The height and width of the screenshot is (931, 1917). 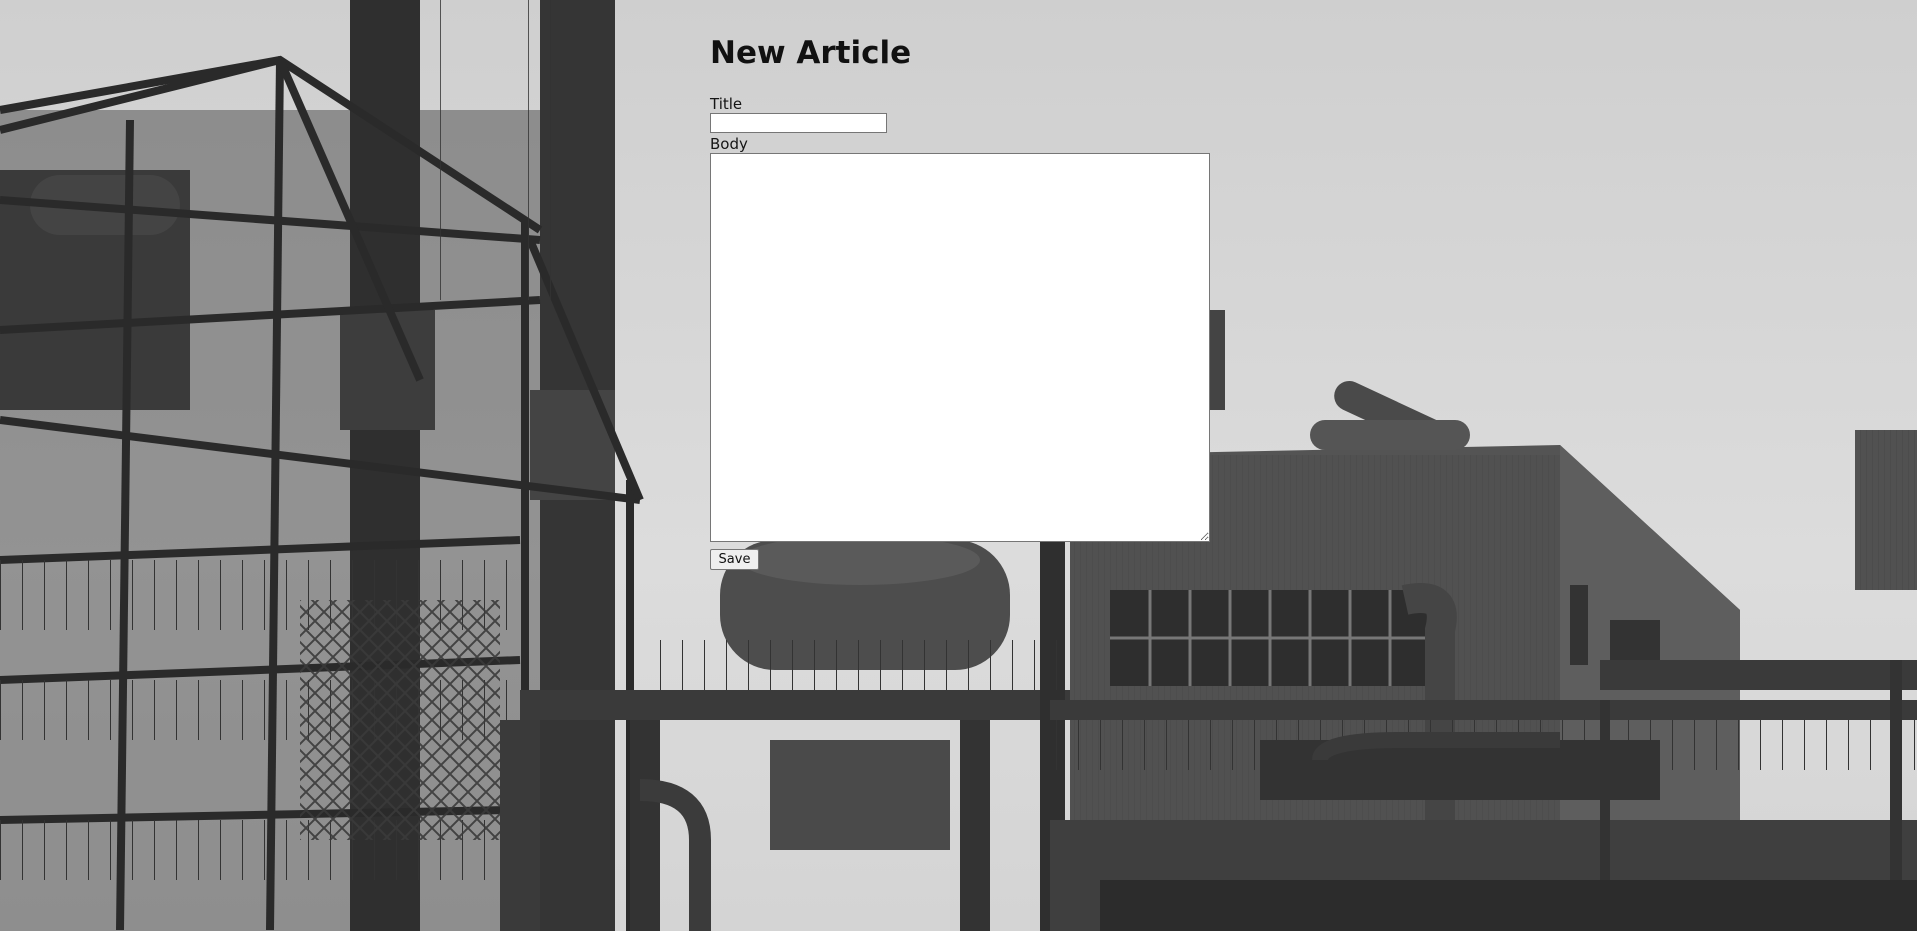 What do you see at coordinates (798, 123) in the screenshot?
I see `title-input` at bounding box center [798, 123].